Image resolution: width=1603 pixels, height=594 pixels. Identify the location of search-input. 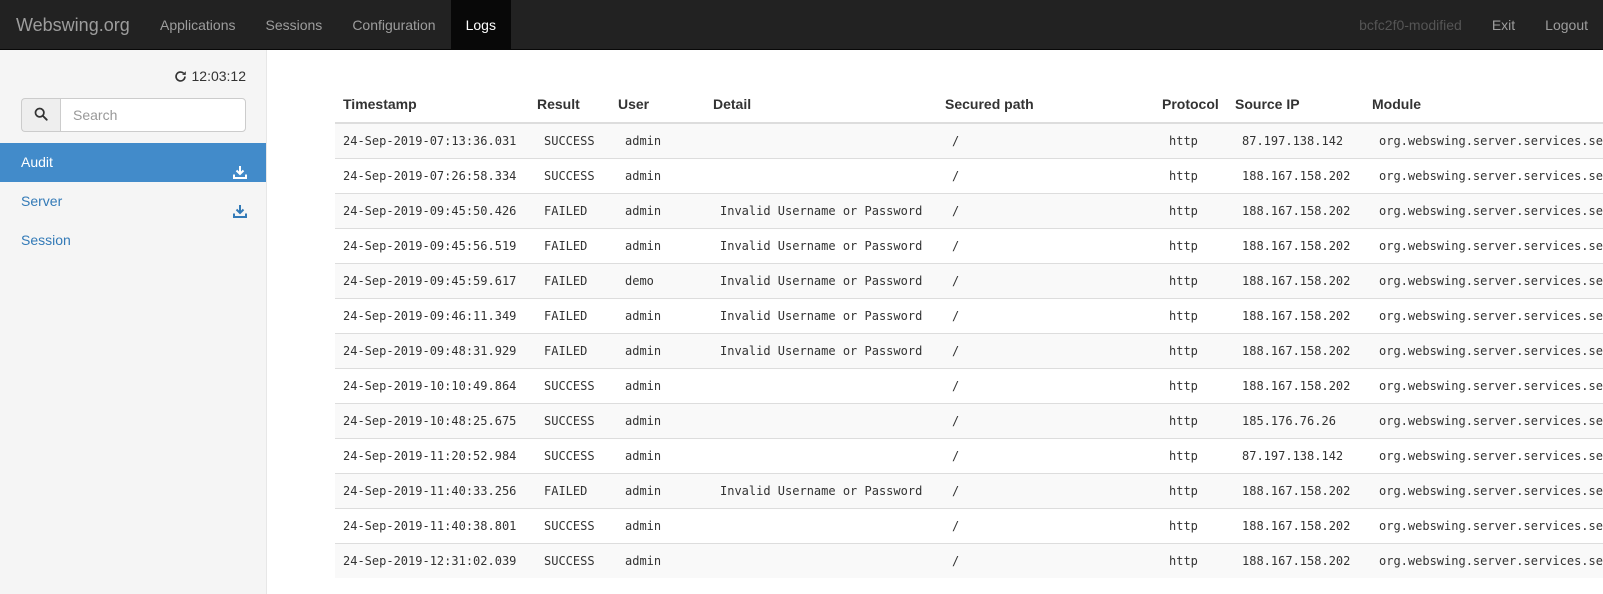
(153, 115).